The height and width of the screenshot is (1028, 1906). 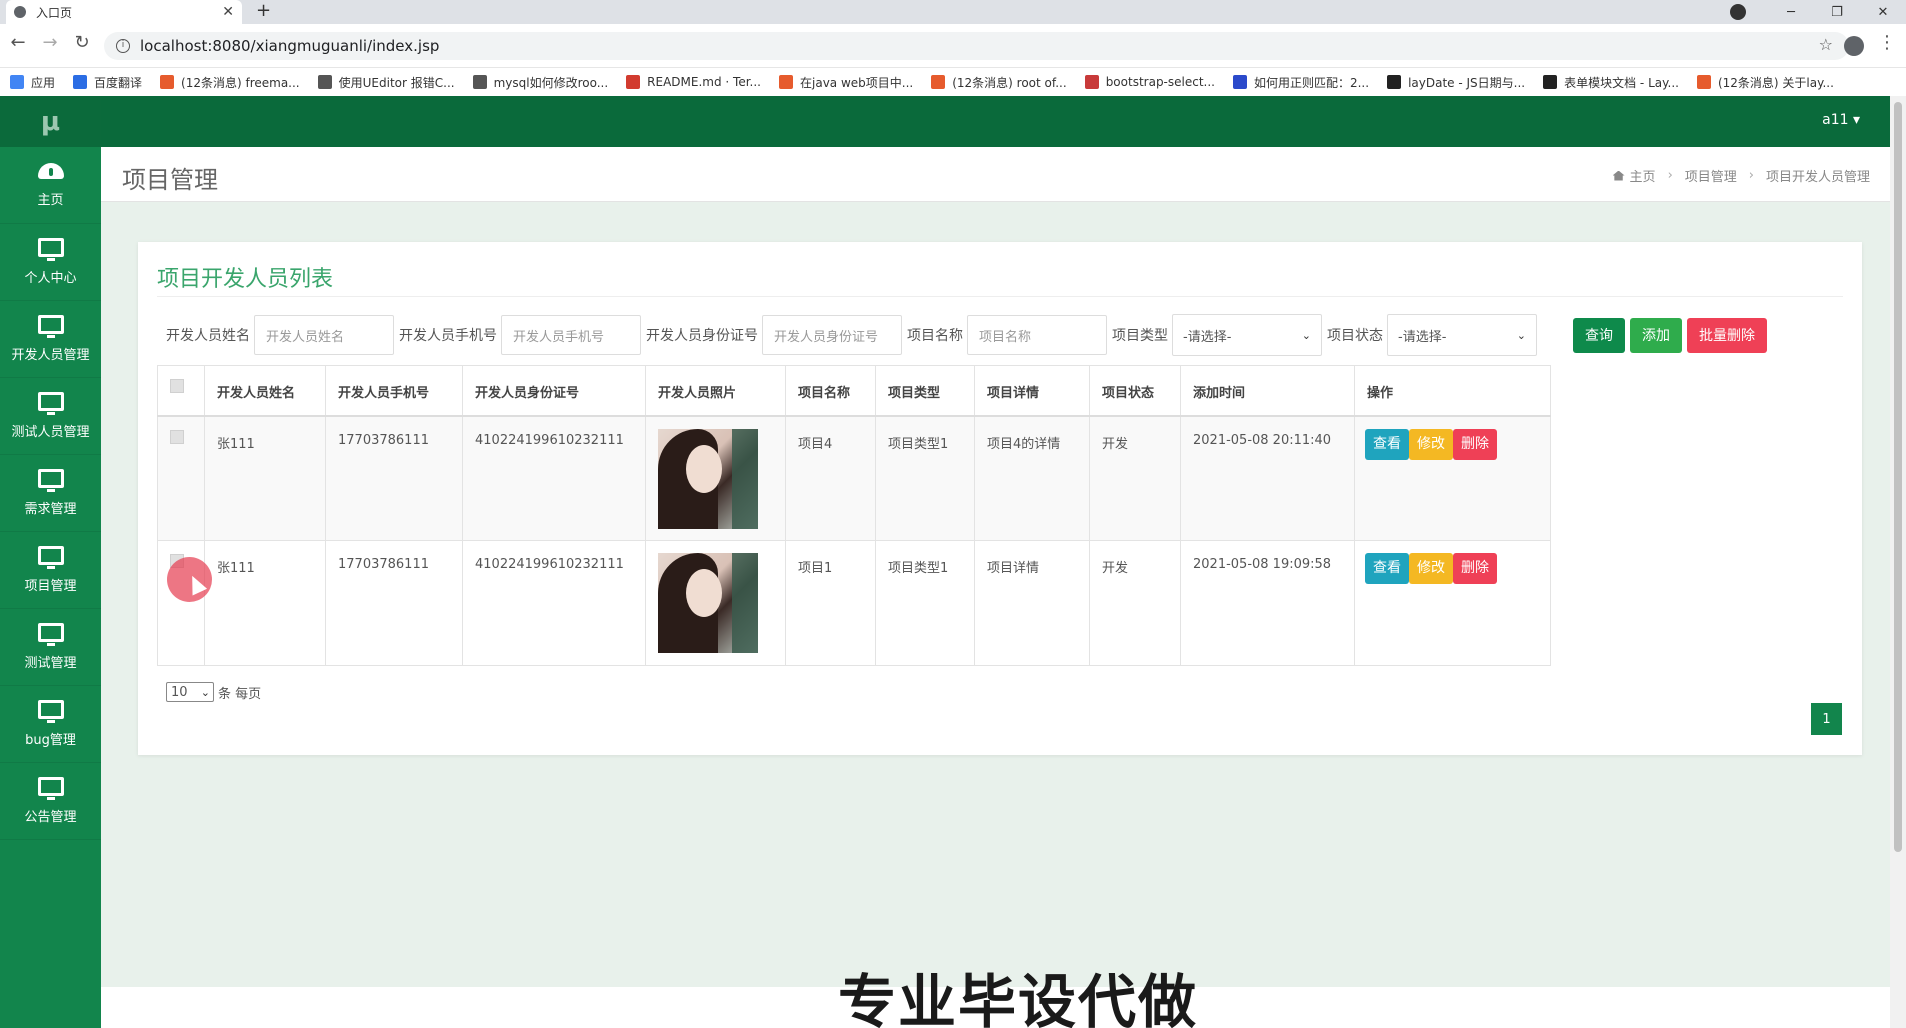 I want to click on sidebar-item: 测试人员管理, so click(x=50, y=416).